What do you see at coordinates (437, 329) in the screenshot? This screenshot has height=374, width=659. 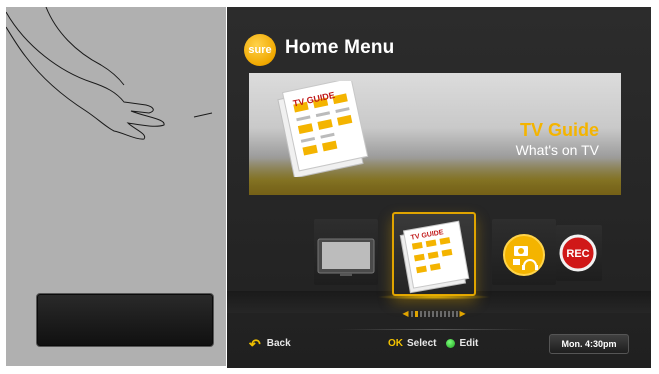 I see `footer-divider` at bounding box center [437, 329].